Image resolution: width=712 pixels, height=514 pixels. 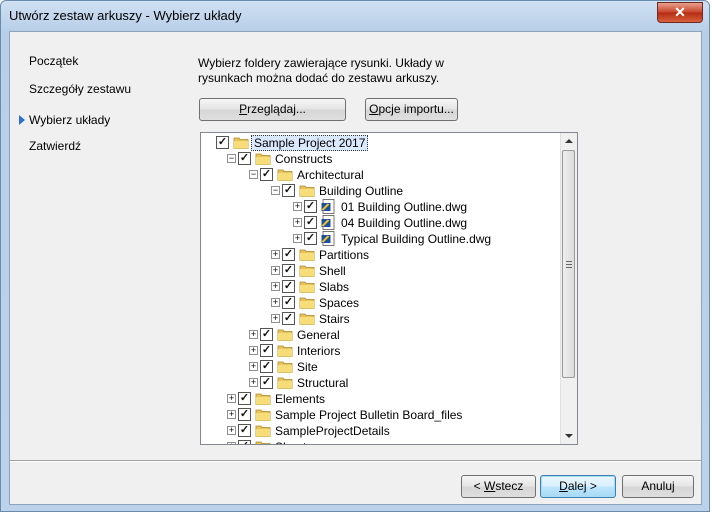 I want to click on tree-node-label: 01 Building Outline.dwg, so click(x=404, y=207).